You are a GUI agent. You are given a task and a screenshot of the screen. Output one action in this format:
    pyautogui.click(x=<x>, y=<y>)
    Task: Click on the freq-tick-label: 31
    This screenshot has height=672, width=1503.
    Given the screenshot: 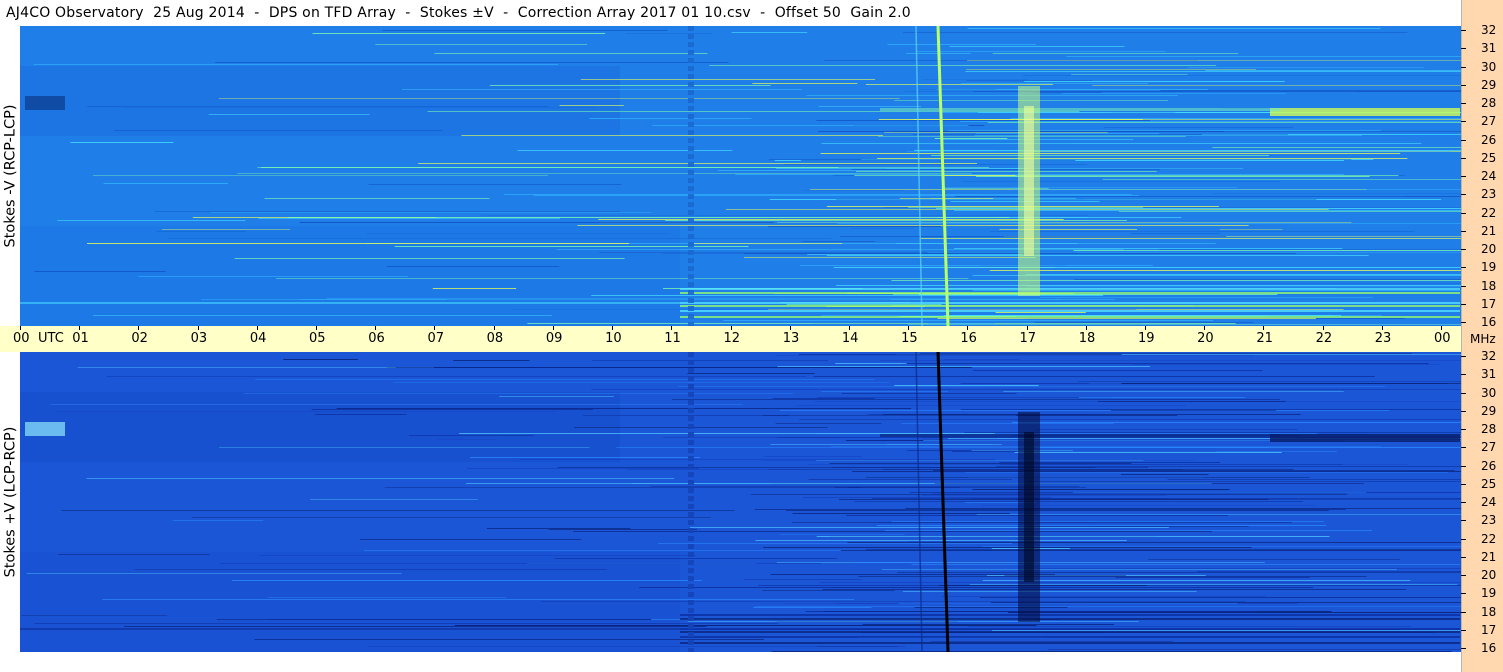 What is the action you would take?
    pyautogui.click(x=1489, y=48)
    